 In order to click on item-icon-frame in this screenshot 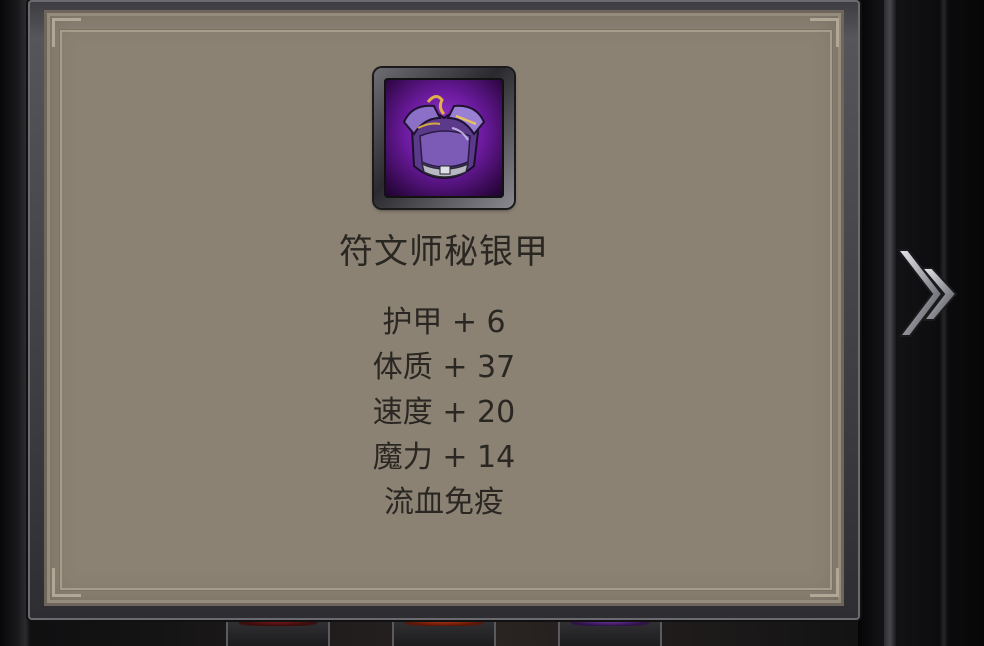, I will do `click(444, 138)`.